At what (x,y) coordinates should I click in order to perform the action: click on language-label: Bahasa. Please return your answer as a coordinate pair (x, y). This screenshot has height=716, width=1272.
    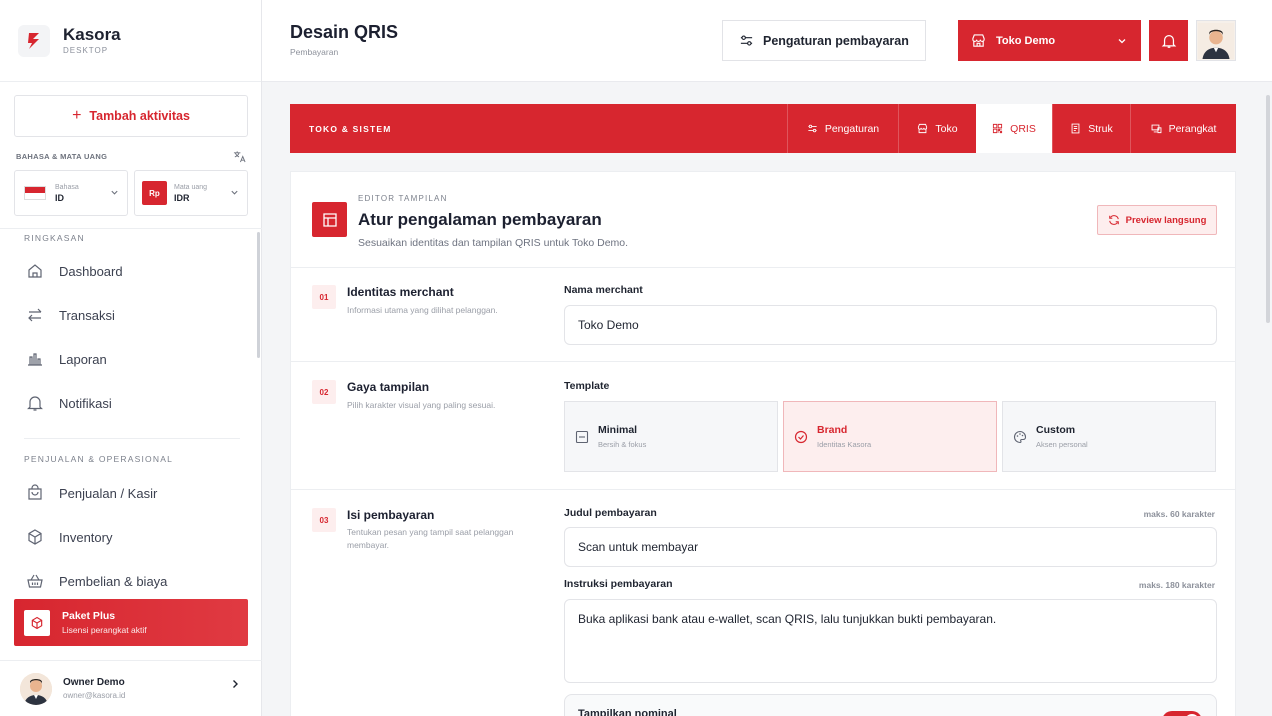
    Looking at the image, I should click on (67, 187).